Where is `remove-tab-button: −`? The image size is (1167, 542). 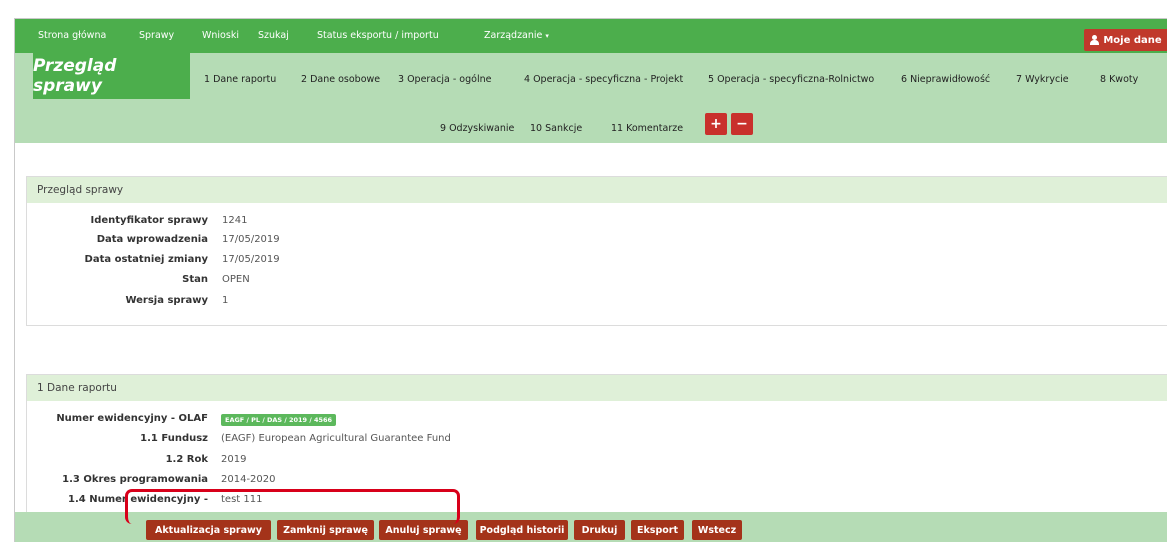
remove-tab-button: − is located at coordinates (742, 124).